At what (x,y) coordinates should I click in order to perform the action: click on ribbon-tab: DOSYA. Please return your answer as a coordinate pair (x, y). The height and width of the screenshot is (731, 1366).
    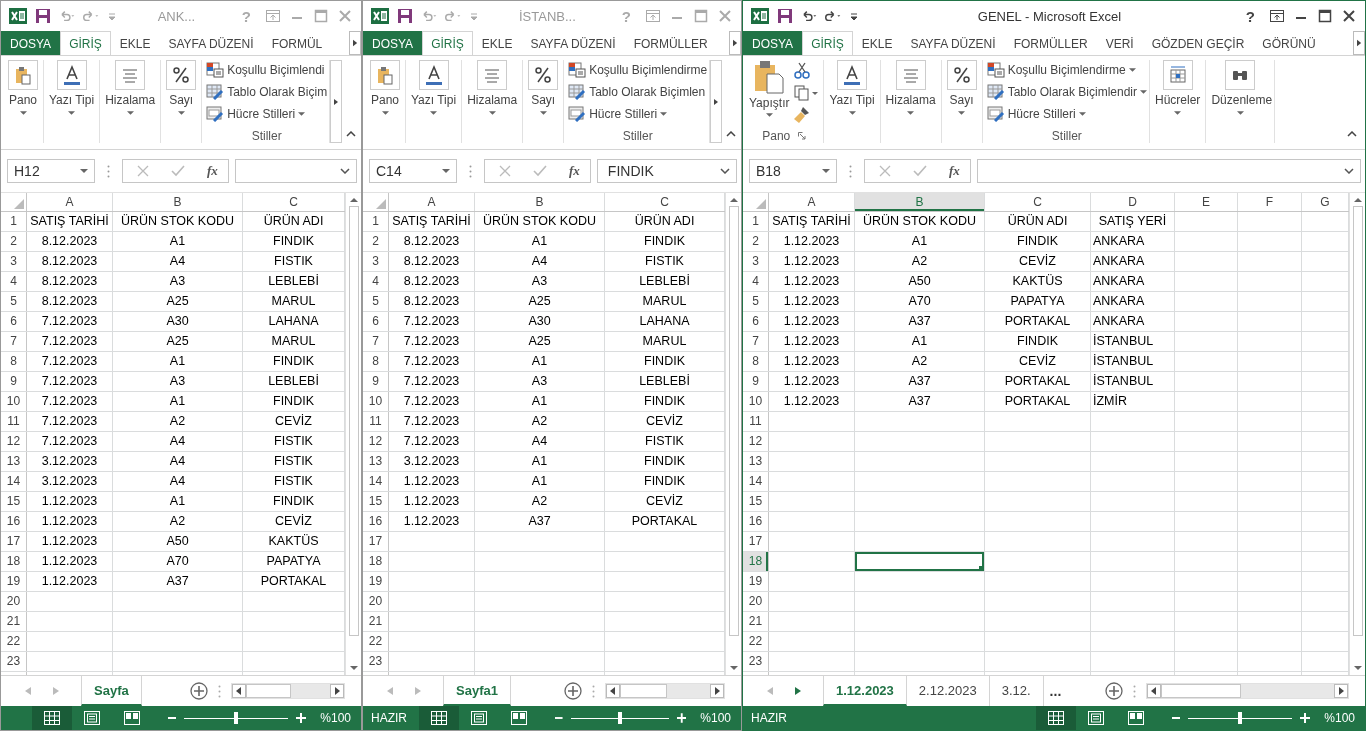
    Looking at the image, I should click on (393, 43).